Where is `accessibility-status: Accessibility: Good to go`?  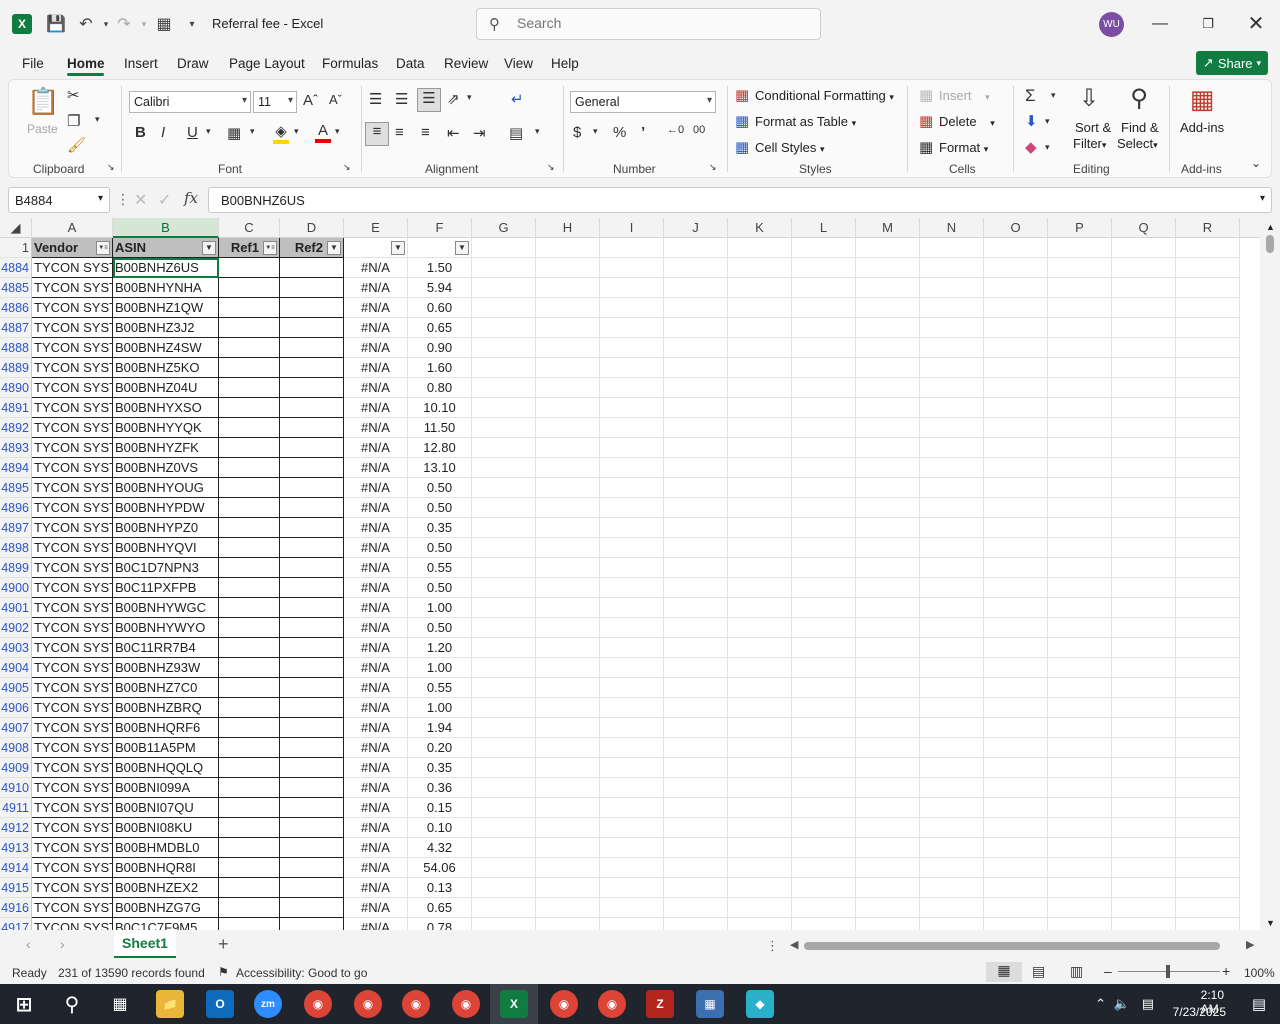
accessibility-status: Accessibility: Good to go is located at coordinates (301, 973).